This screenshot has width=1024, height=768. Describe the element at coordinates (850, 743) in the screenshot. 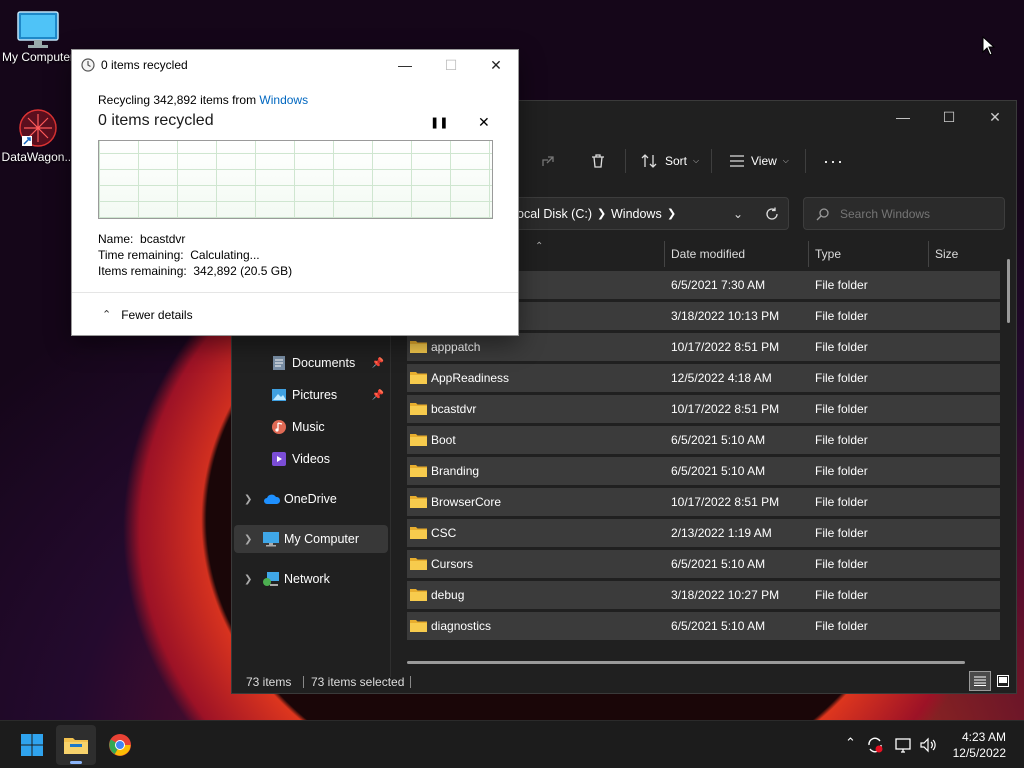

I see `chevron-up-icon: ⌃` at that location.